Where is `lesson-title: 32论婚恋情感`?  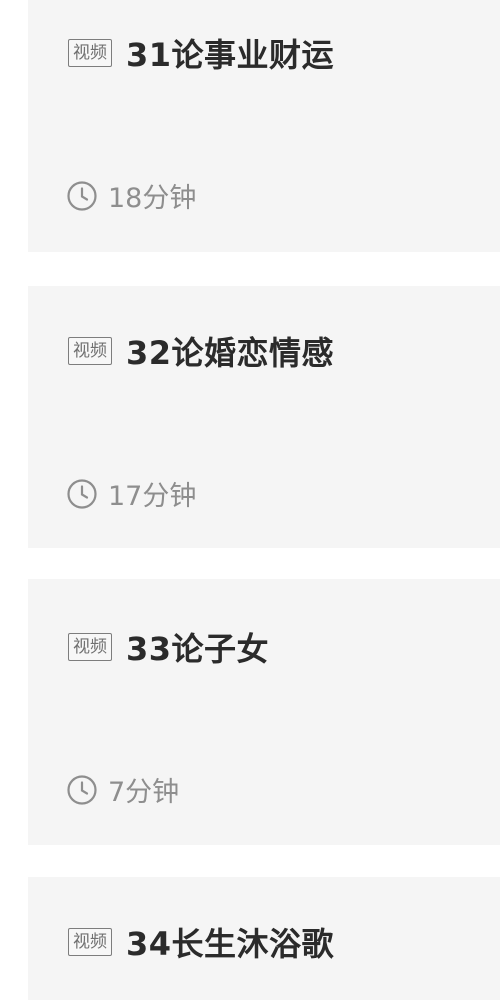
lesson-title: 32论婚恋情感 is located at coordinates (230, 353).